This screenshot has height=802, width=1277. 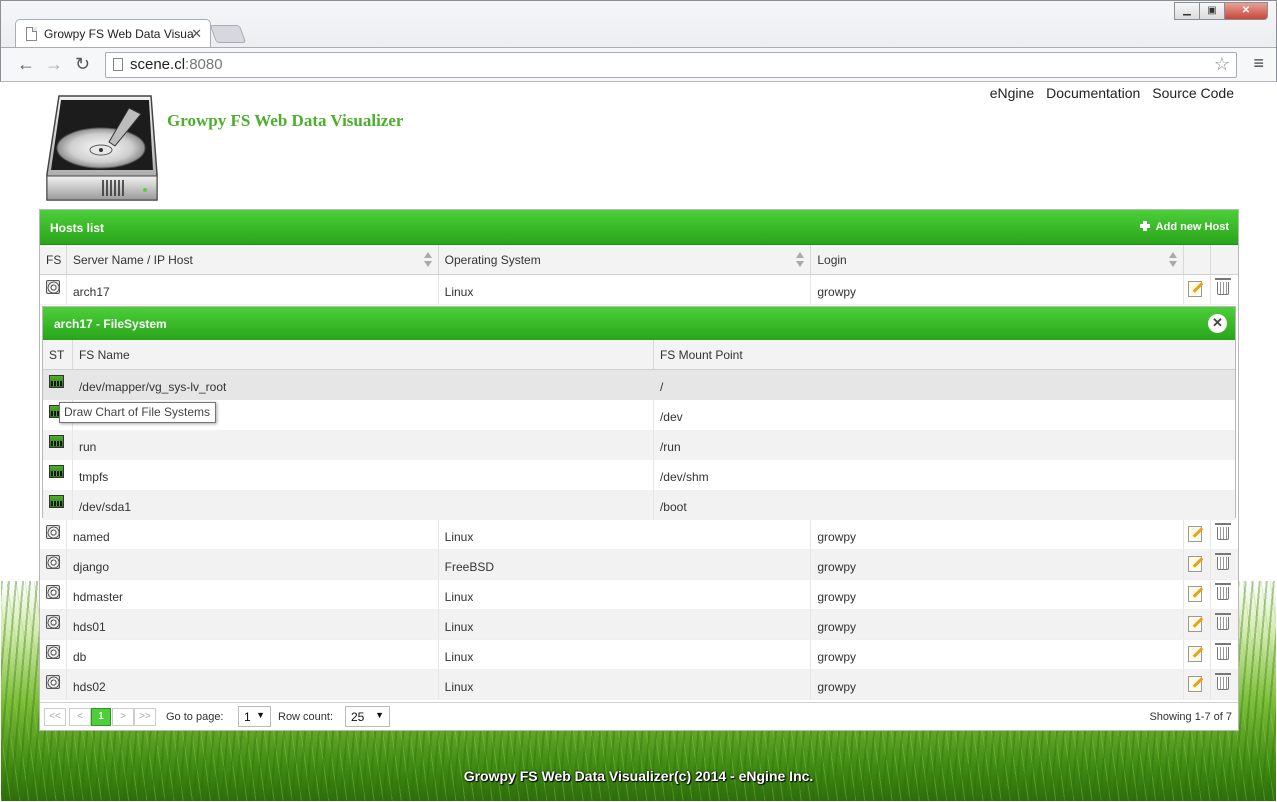 I want to click on table-row: hds01 Linux growpy, so click(x=639, y=625).